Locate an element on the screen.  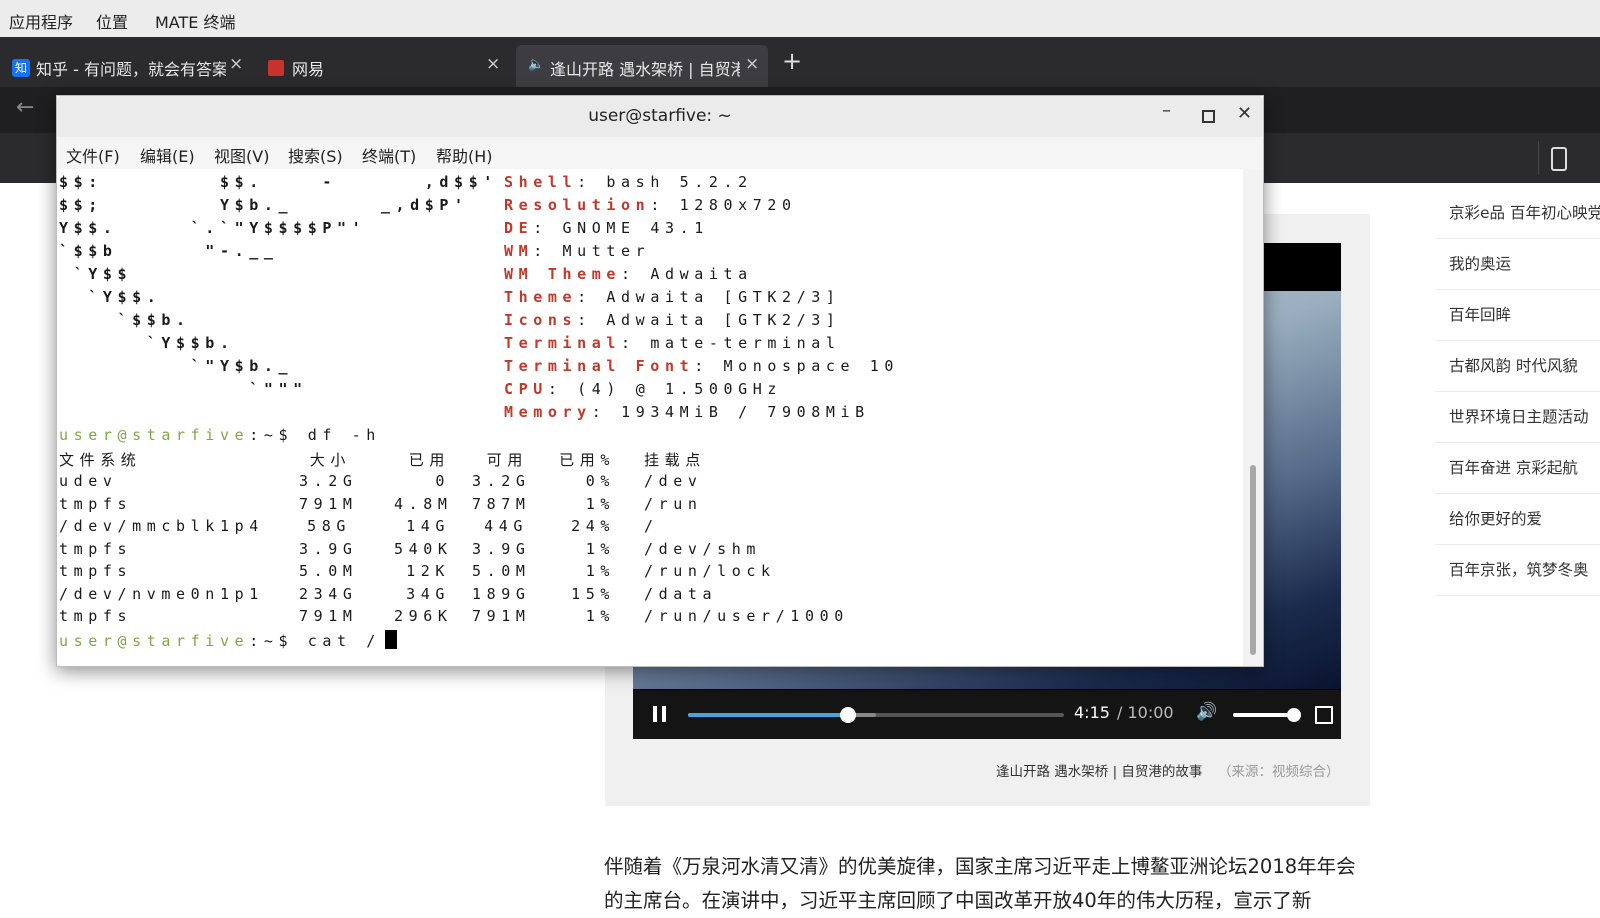
sidebar-item: 百年奋进 京彩起航 is located at coordinates (1517, 468).